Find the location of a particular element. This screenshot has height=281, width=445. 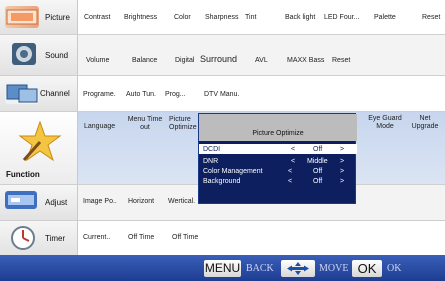

menu-item-image-position: Image Po.. is located at coordinates (100, 202).